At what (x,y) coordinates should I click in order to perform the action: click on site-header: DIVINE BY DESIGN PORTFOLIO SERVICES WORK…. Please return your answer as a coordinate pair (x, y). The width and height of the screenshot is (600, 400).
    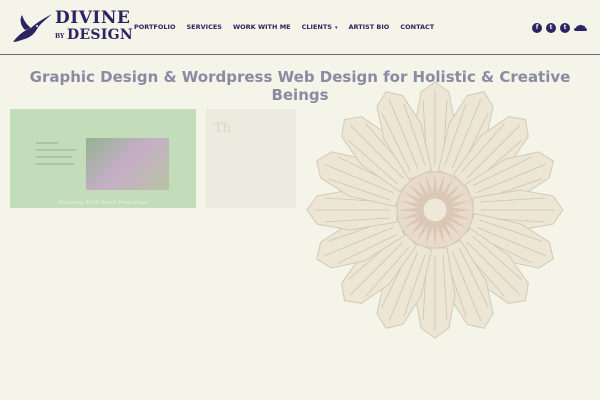
    Looking at the image, I should click on (300, 27).